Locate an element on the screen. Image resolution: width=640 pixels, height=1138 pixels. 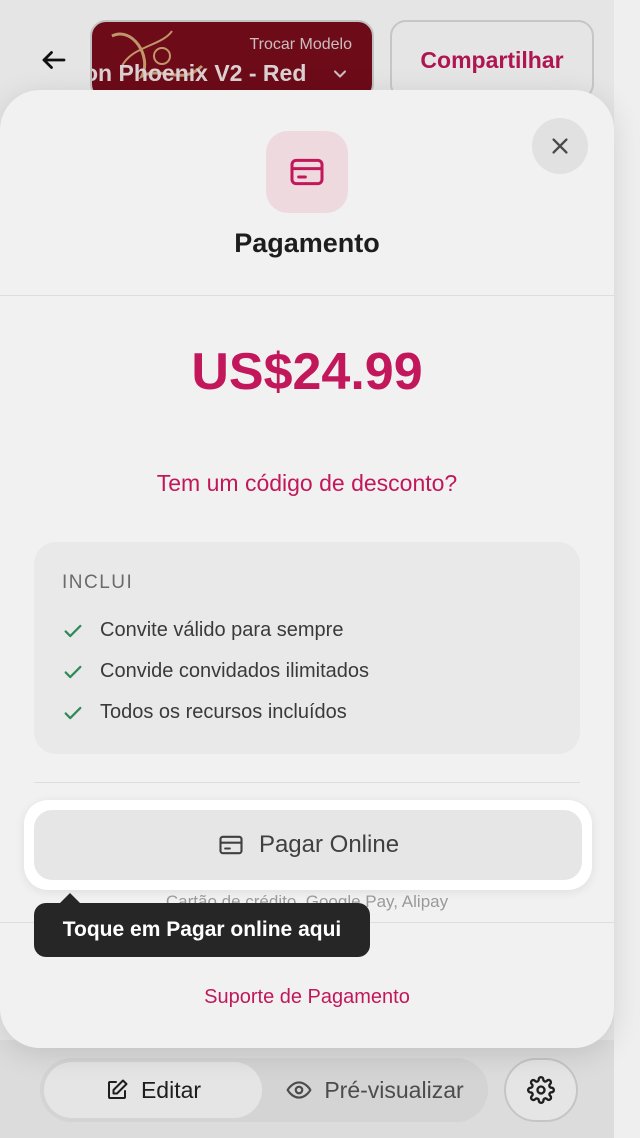
price: US$24.99 is located at coordinates (307, 372).